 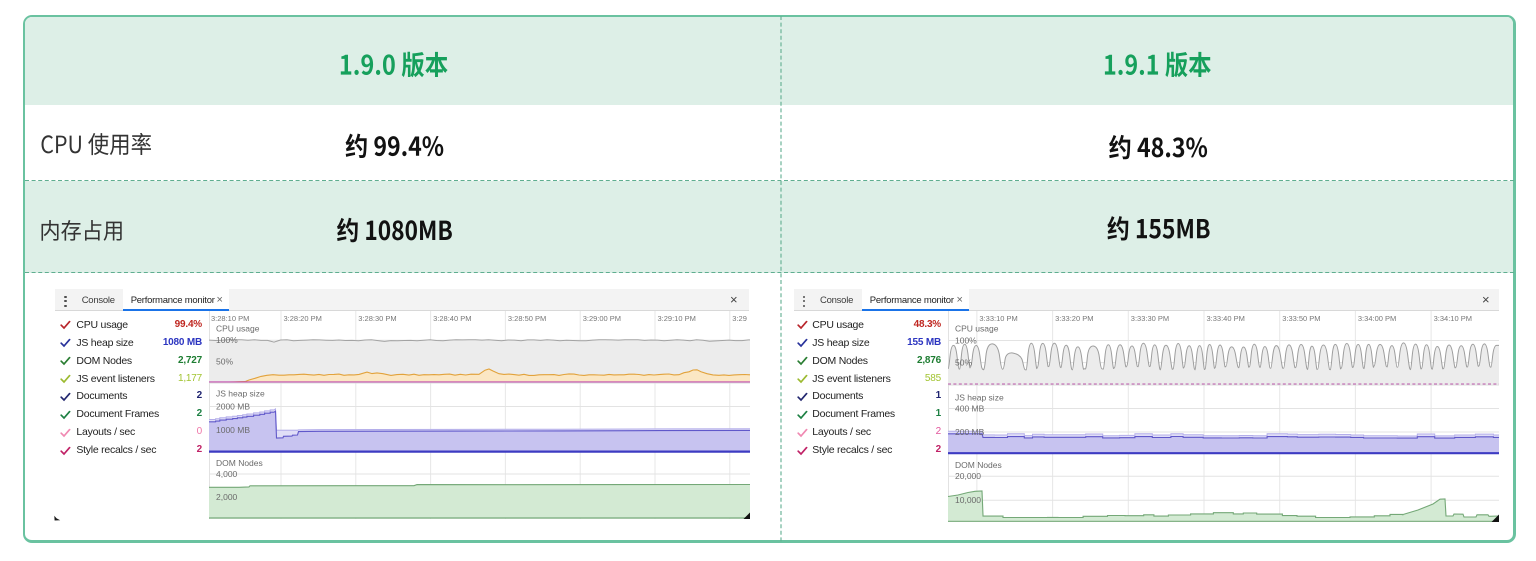 What do you see at coordinates (227, 497) in the screenshot?
I see `svg-text: 2,000` at bounding box center [227, 497].